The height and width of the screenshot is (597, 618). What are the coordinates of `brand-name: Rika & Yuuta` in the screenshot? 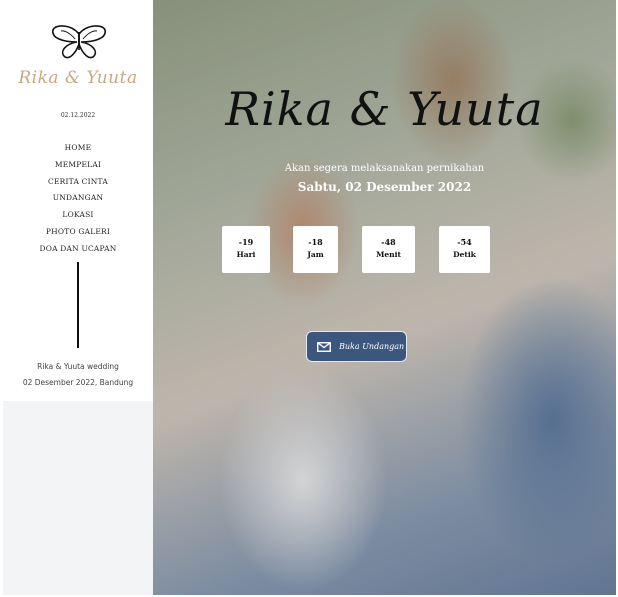 It's located at (78, 78).